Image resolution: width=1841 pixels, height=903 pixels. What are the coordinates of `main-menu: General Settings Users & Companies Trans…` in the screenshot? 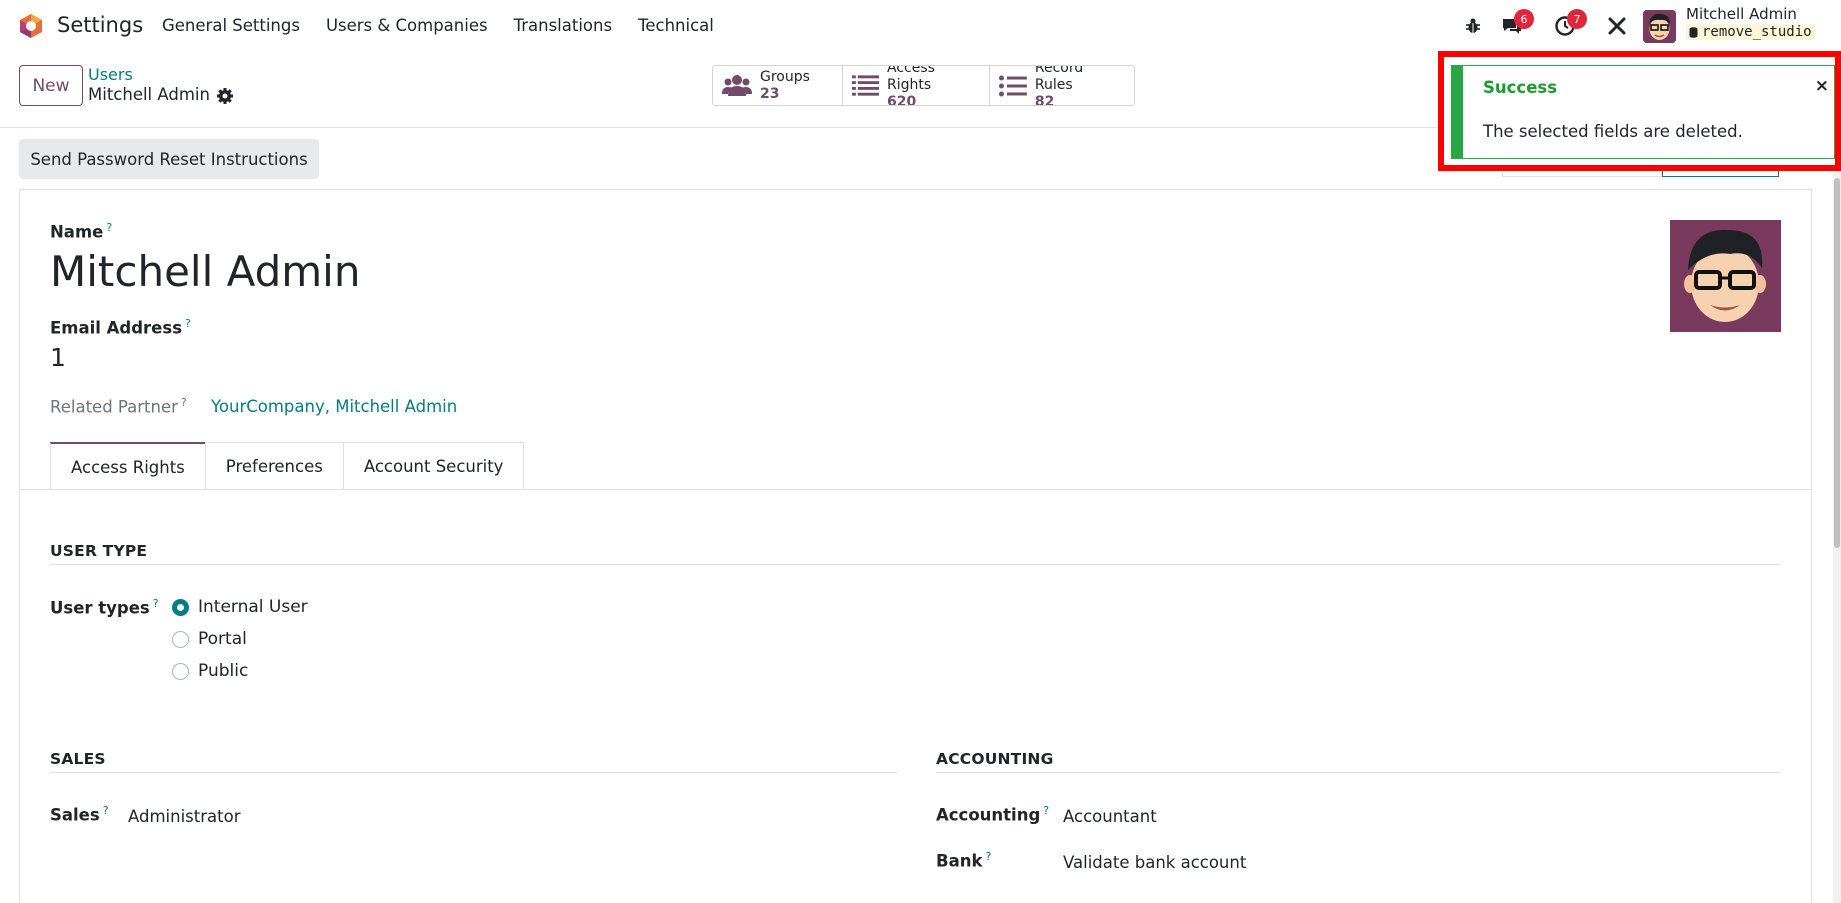 It's located at (438, 25).